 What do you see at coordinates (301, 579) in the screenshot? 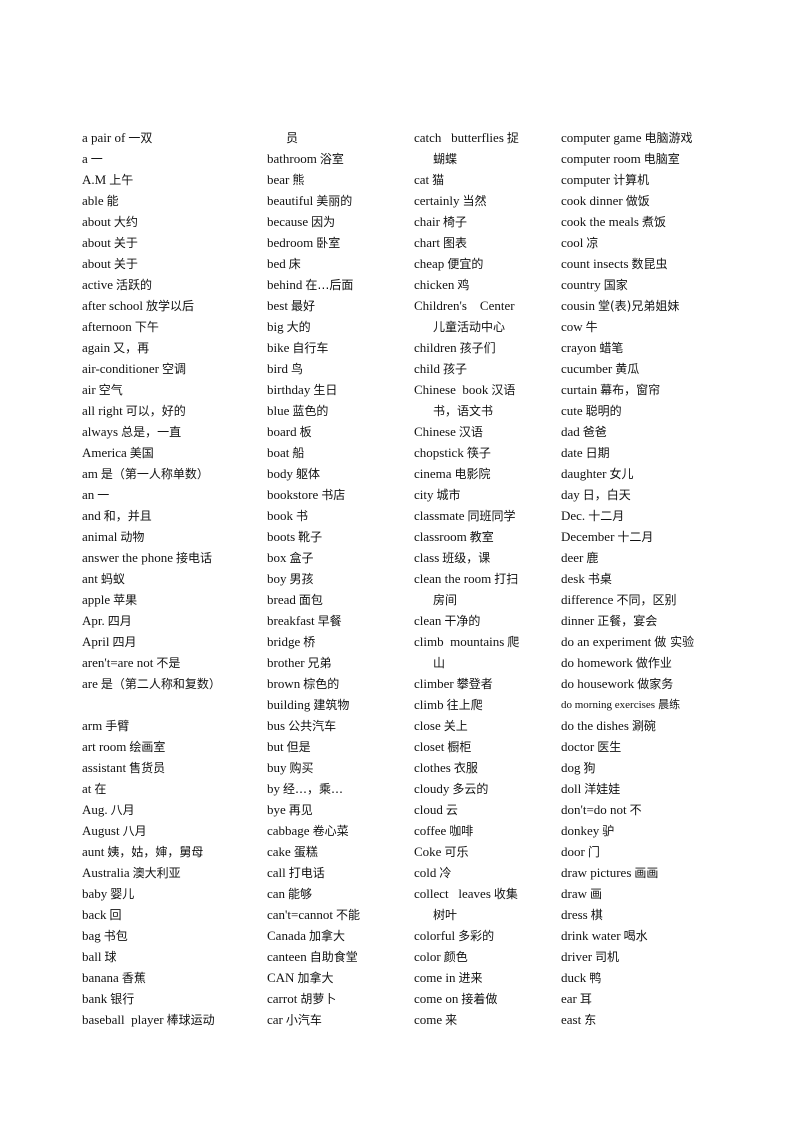
I see `chinese-translation: 男孩` at bounding box center [301, 579].